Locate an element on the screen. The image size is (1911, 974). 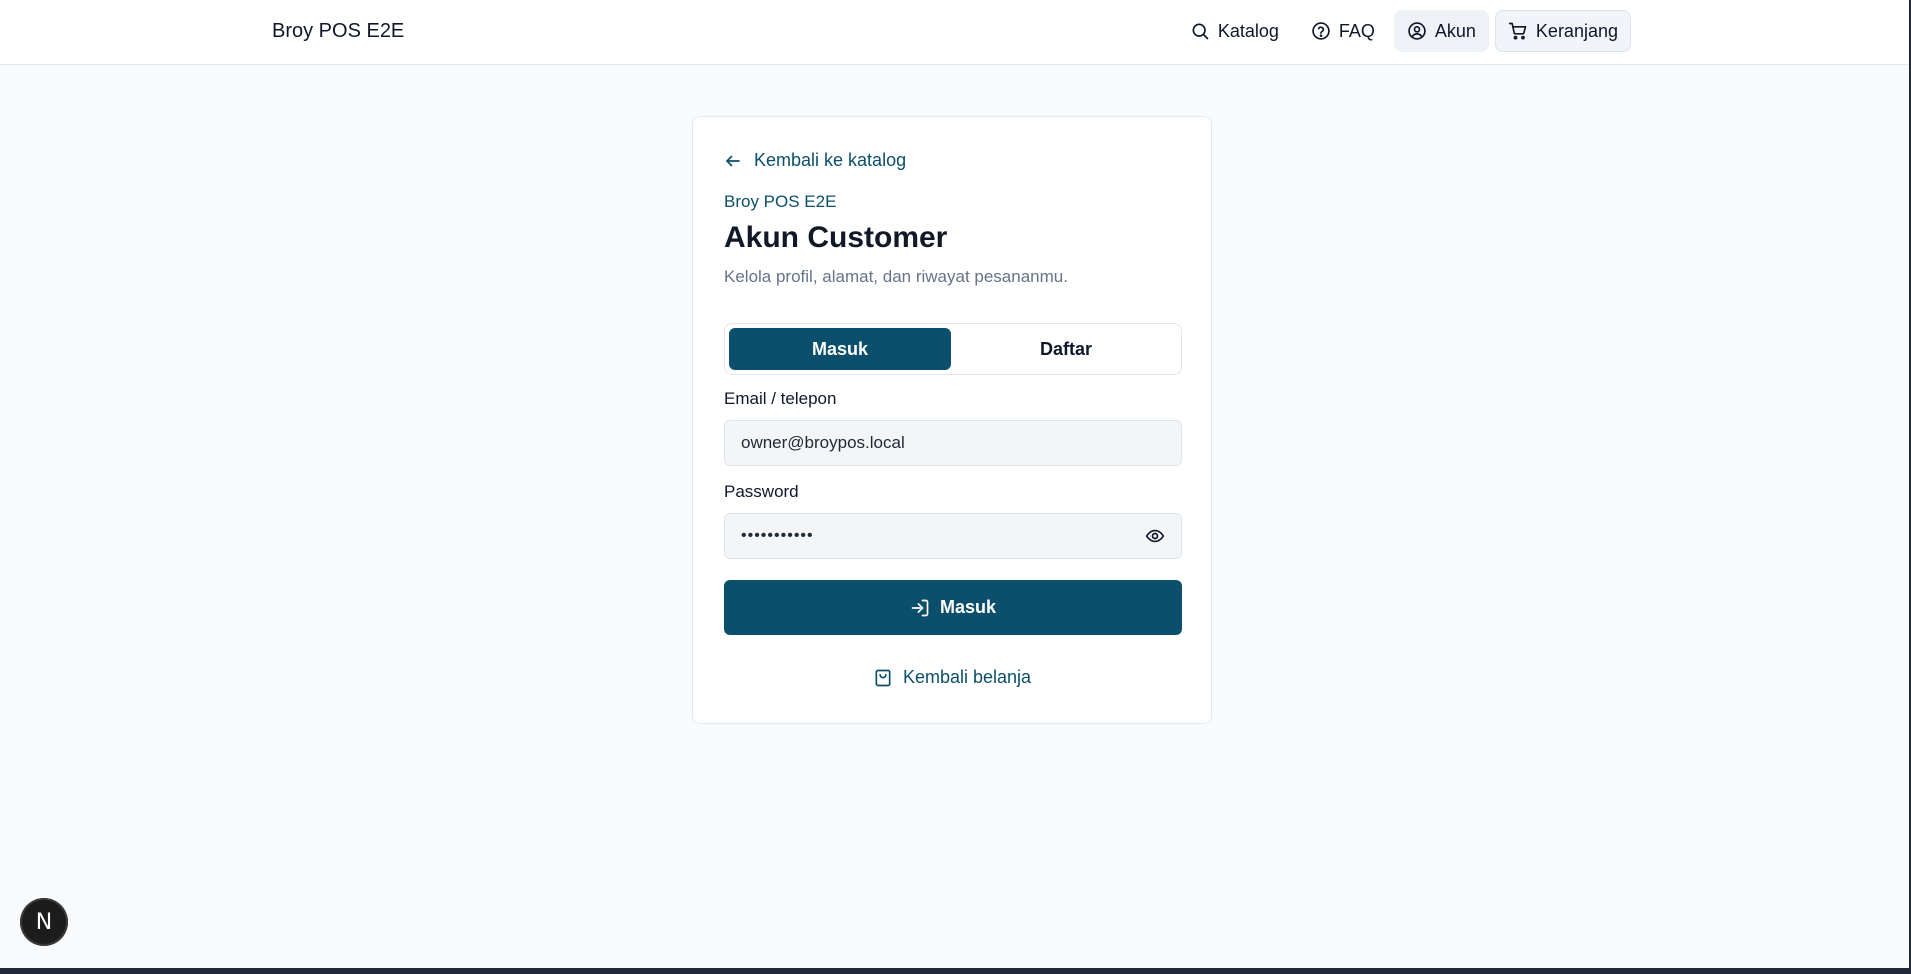
nav-cart: Keranjang is located at coordinates (1562, 31).